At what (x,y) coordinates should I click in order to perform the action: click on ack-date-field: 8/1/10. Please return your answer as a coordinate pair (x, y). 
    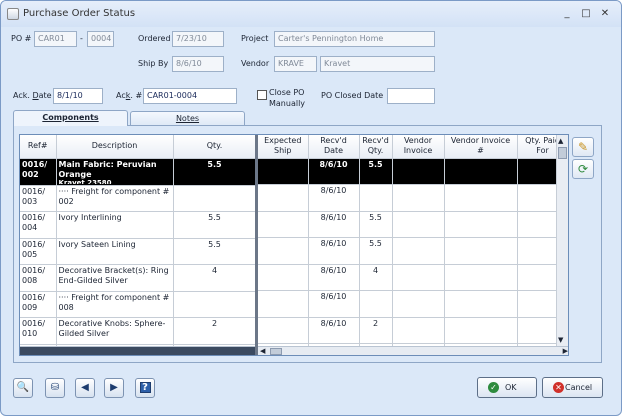
    Looking at the image, I should click on (78, 96).